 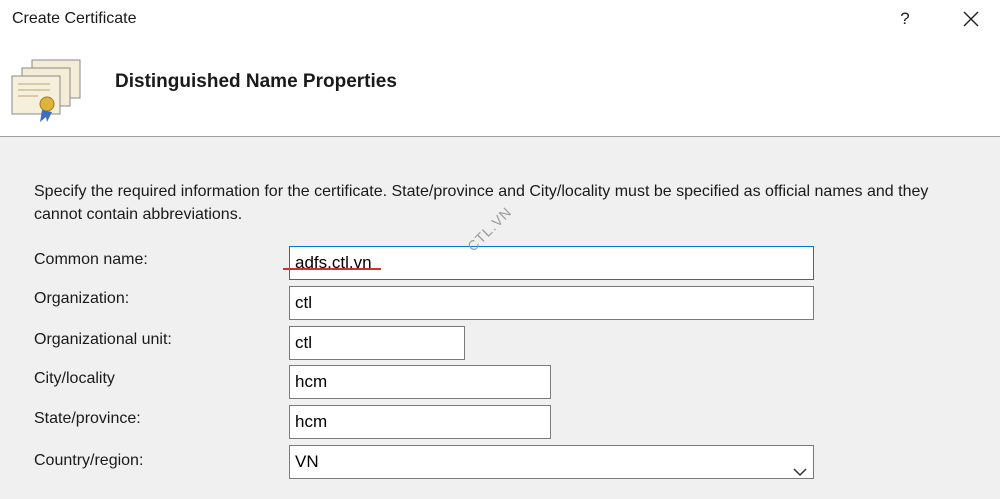 What do you see at coordinates (47, 93) in the screenshot?
I see `certificate-icon` at bounding box center [47, 93].